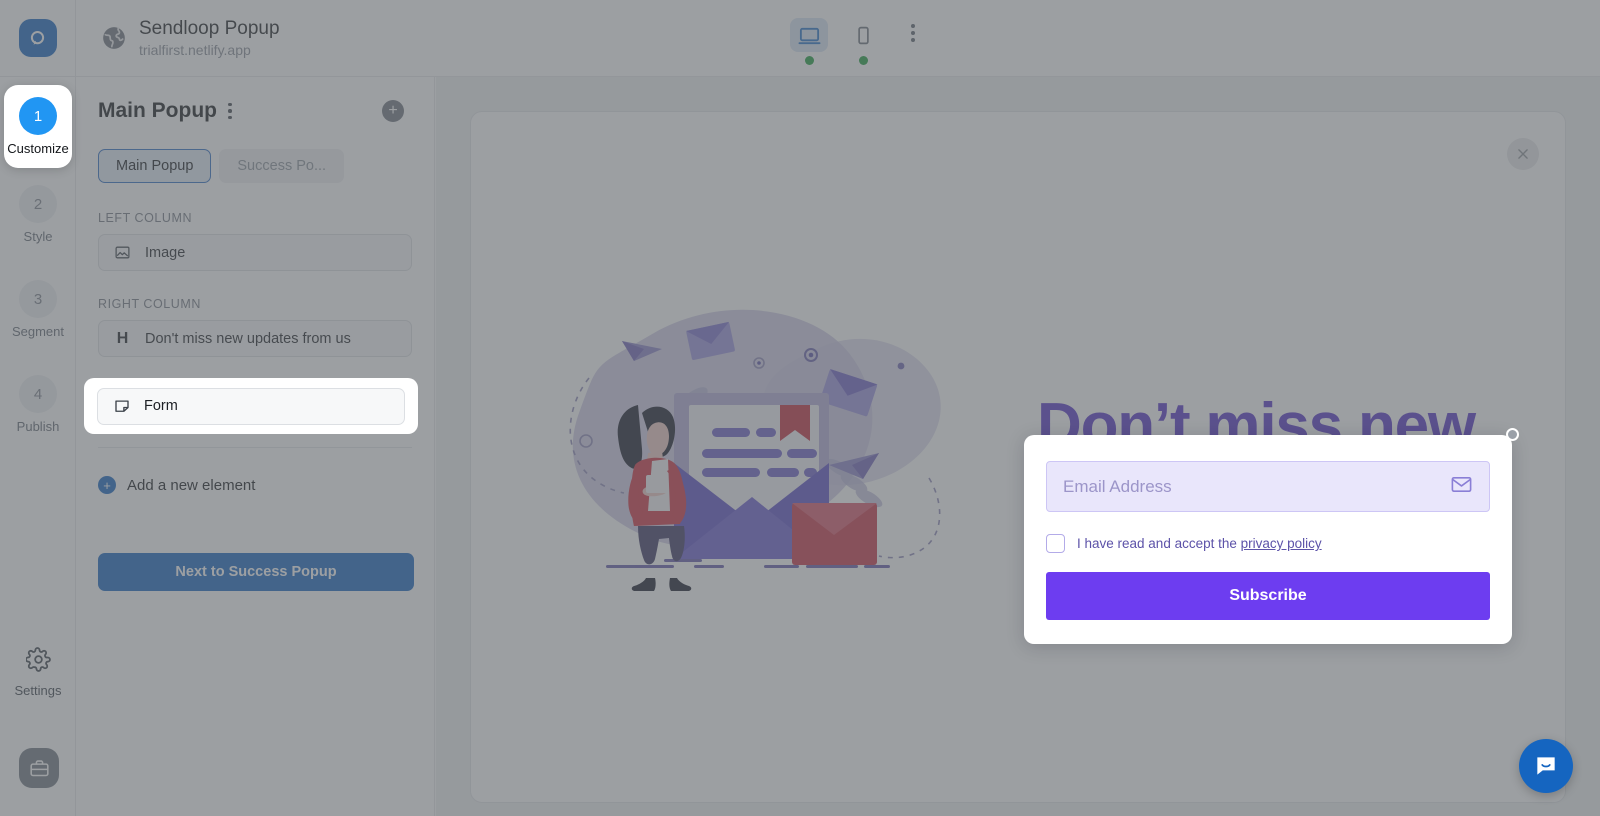 The width and height of the screenshot is (1600, 816). Describe the element at coordinates (145, 218) in the screenshot. I see `left-column-label: LEFT COLUMN` at that location.